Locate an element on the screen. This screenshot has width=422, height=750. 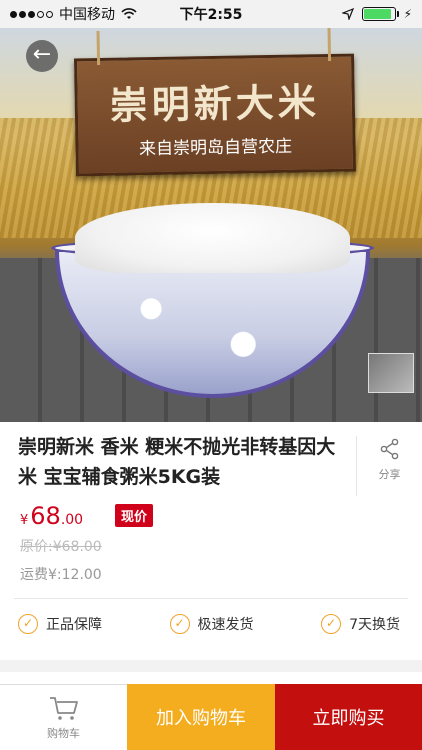
cart-label: 购物车 is located at coordinates (63, 733).